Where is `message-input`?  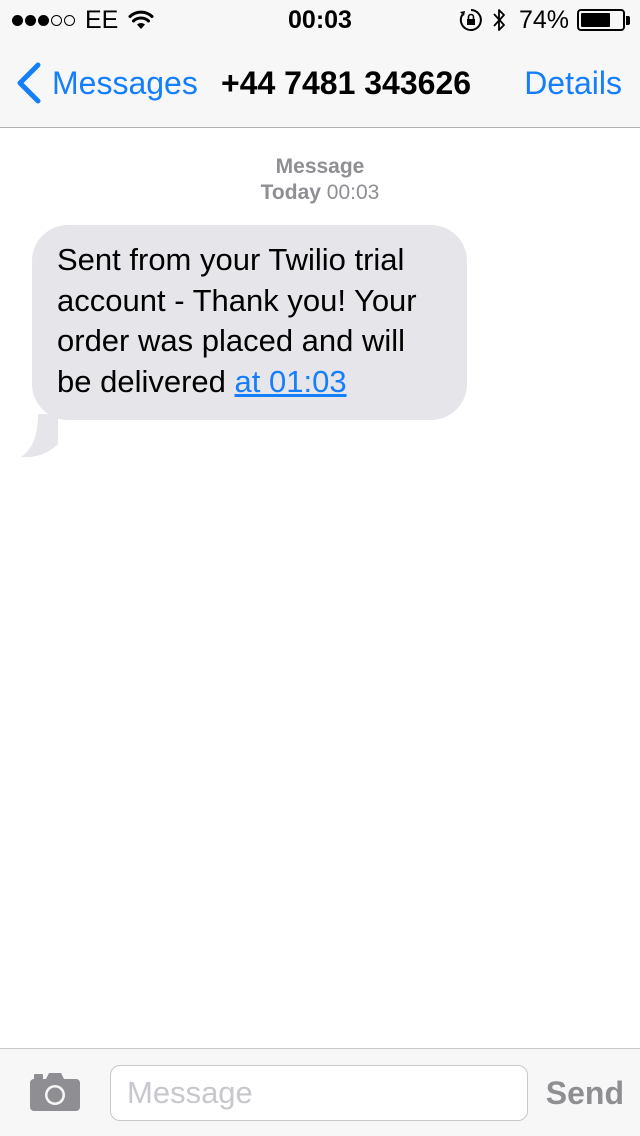
message-input is located at coordinates (319, 1093).